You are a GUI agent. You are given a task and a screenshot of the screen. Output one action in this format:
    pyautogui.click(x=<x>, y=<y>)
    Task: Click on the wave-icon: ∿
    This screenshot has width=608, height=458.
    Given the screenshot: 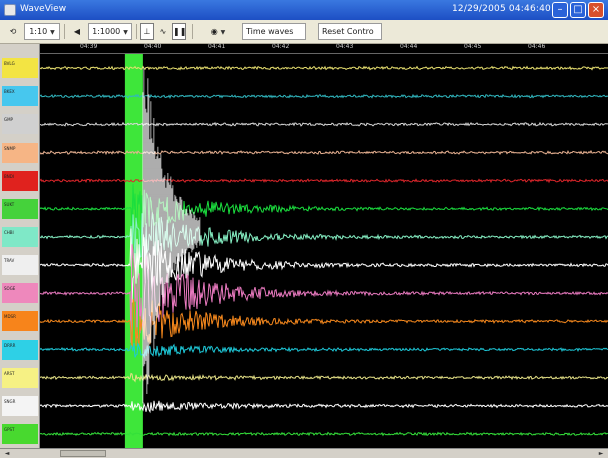 What is the action you would take?
    pyautogui.click(x=163, y=31)
    